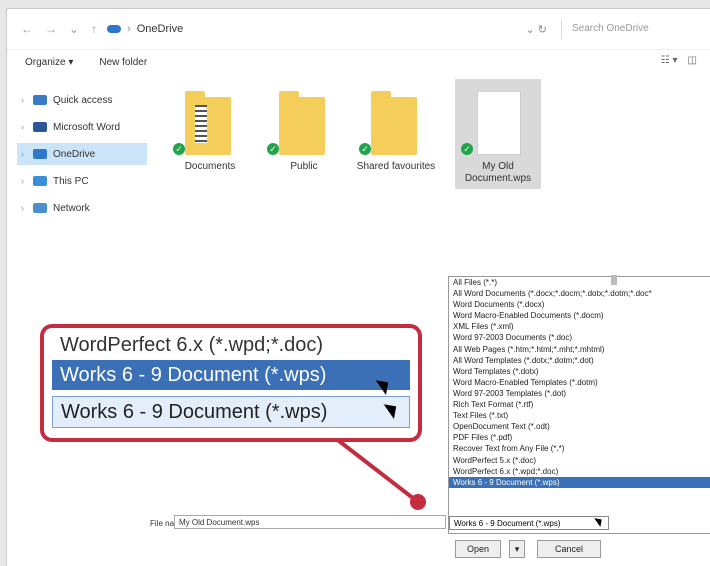  I want to click on callout-option-works-highlighted: Works 6 - 9 Document (*.wps), so click(231, 375).